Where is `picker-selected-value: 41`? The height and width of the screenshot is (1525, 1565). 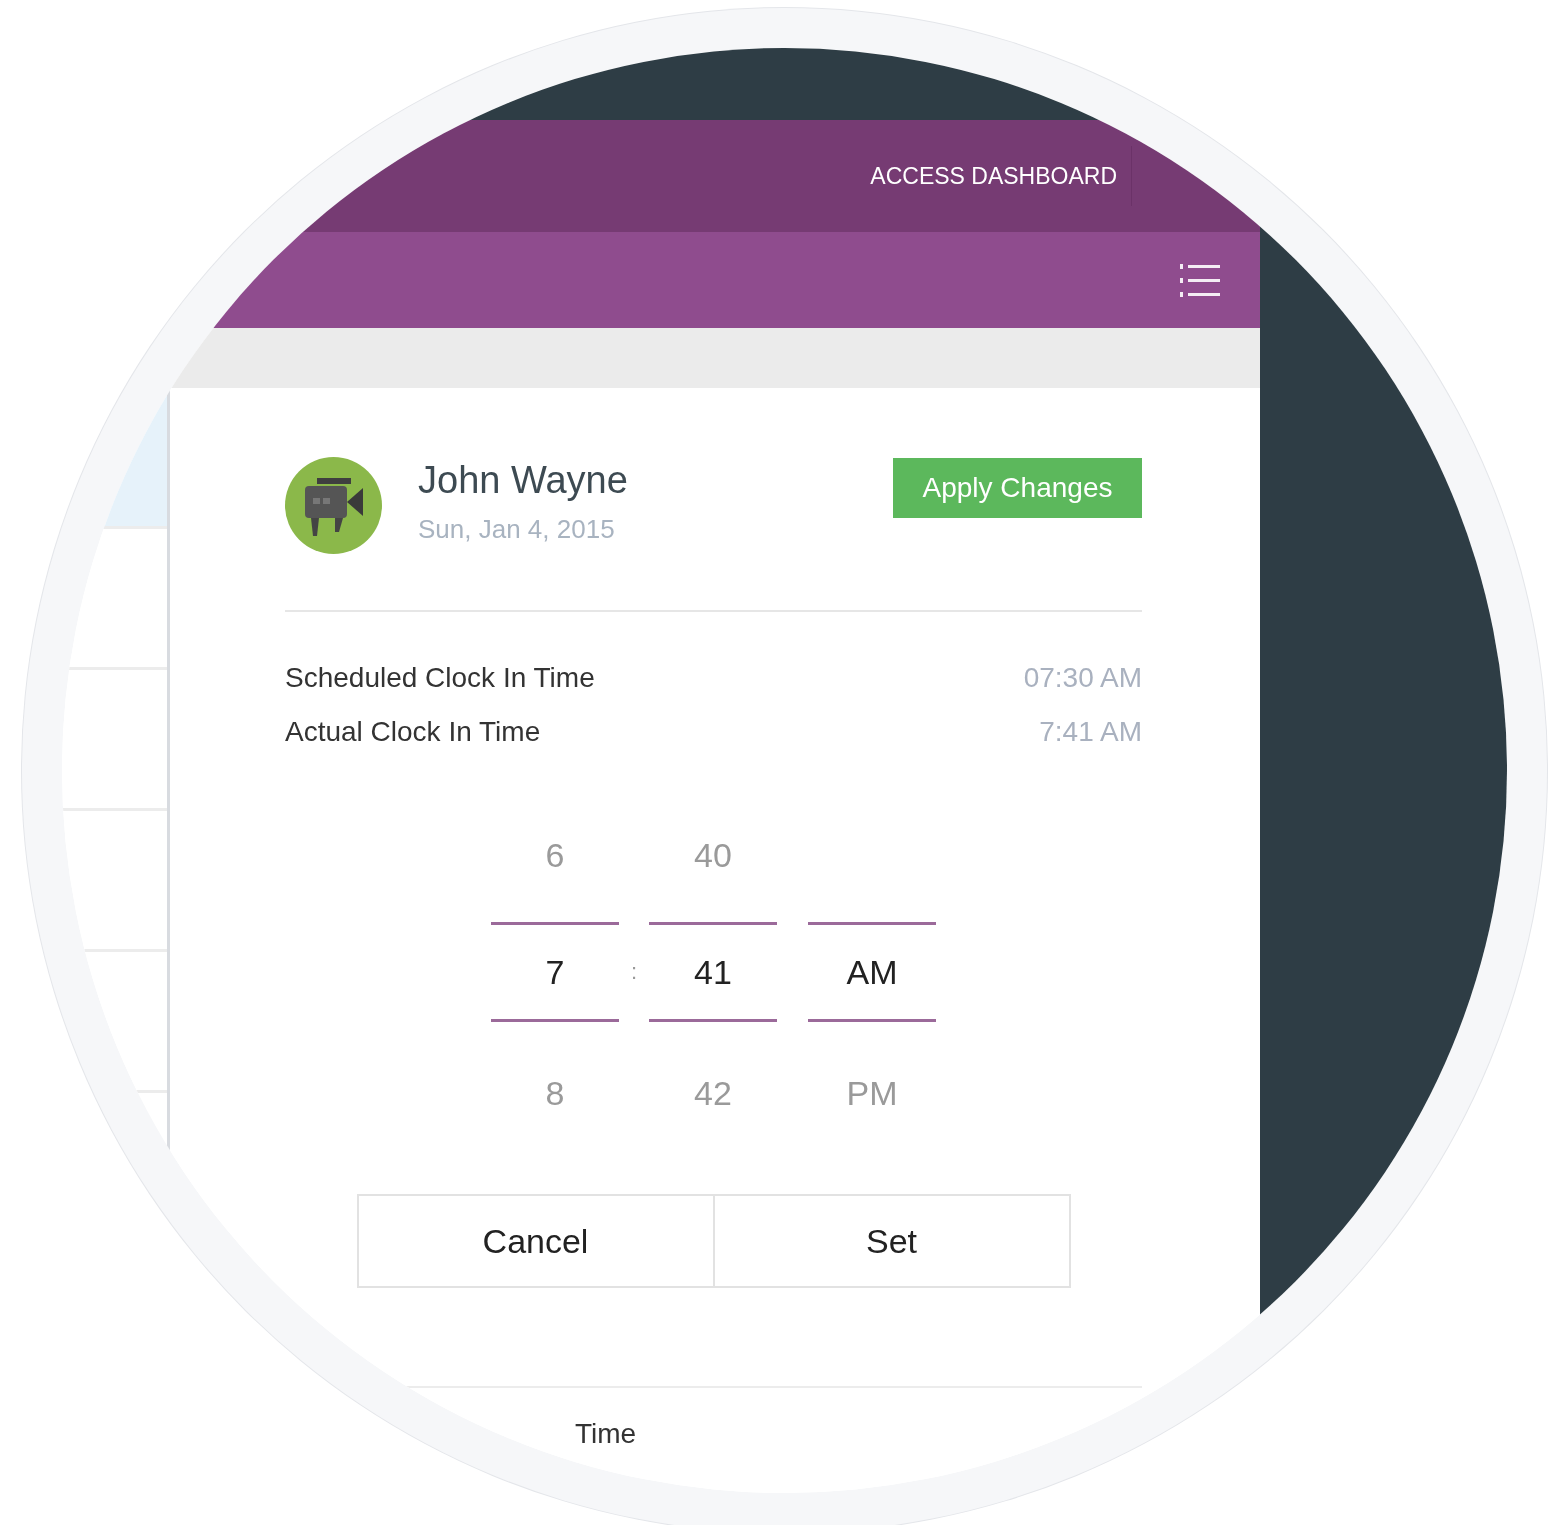 picker-selected-value: 41 is located at coordinates (713, 972).